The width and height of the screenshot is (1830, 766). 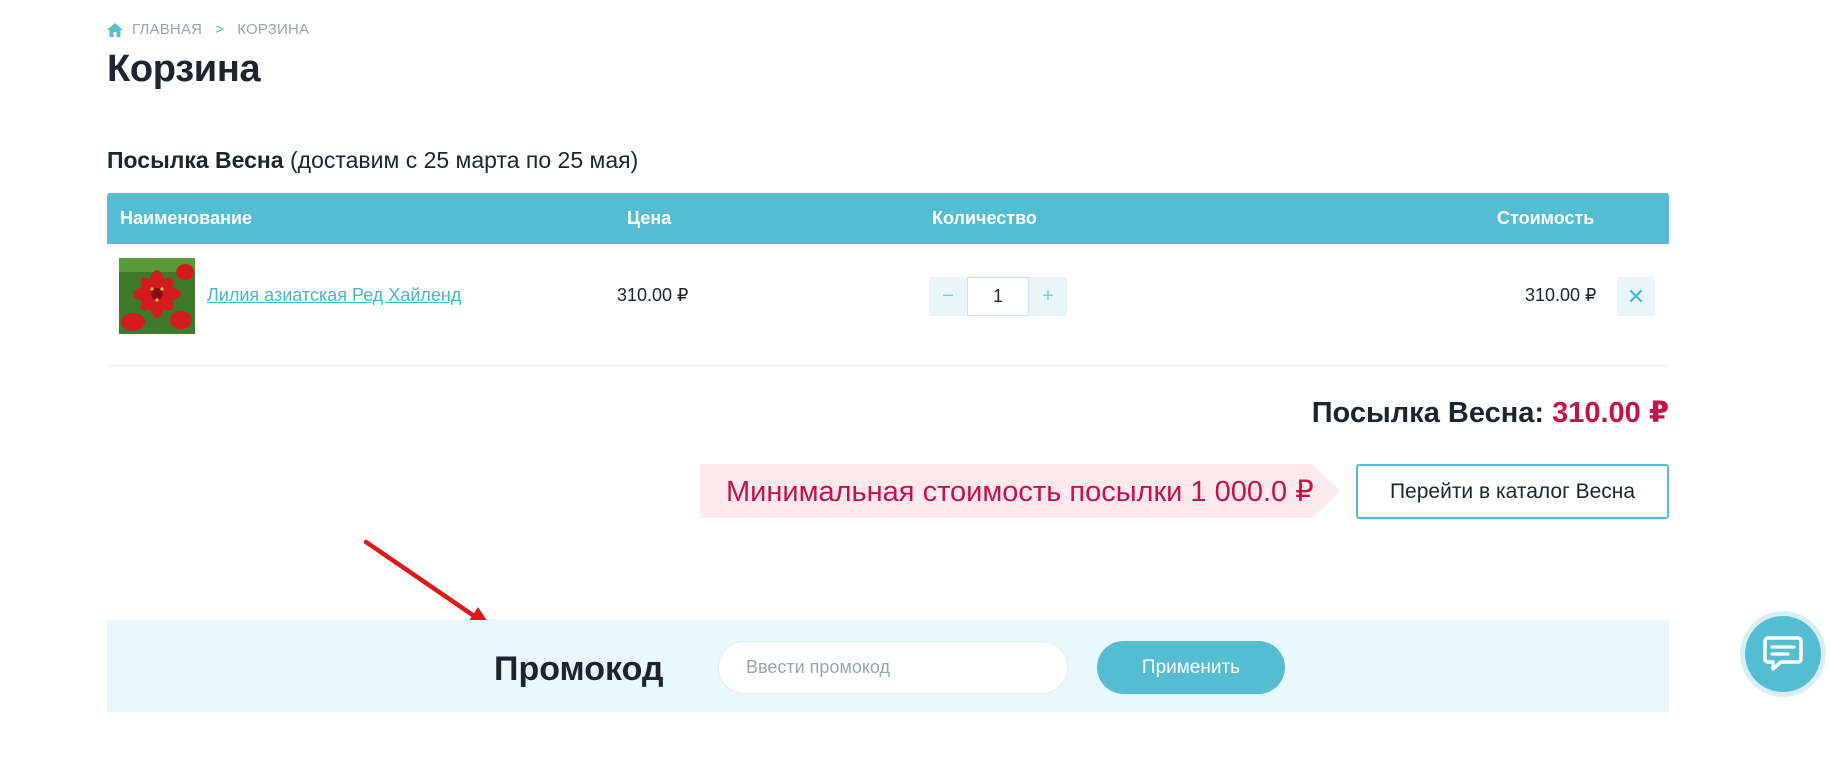 I want to click on close-icon: ✕, so click(x=1636, y=296).